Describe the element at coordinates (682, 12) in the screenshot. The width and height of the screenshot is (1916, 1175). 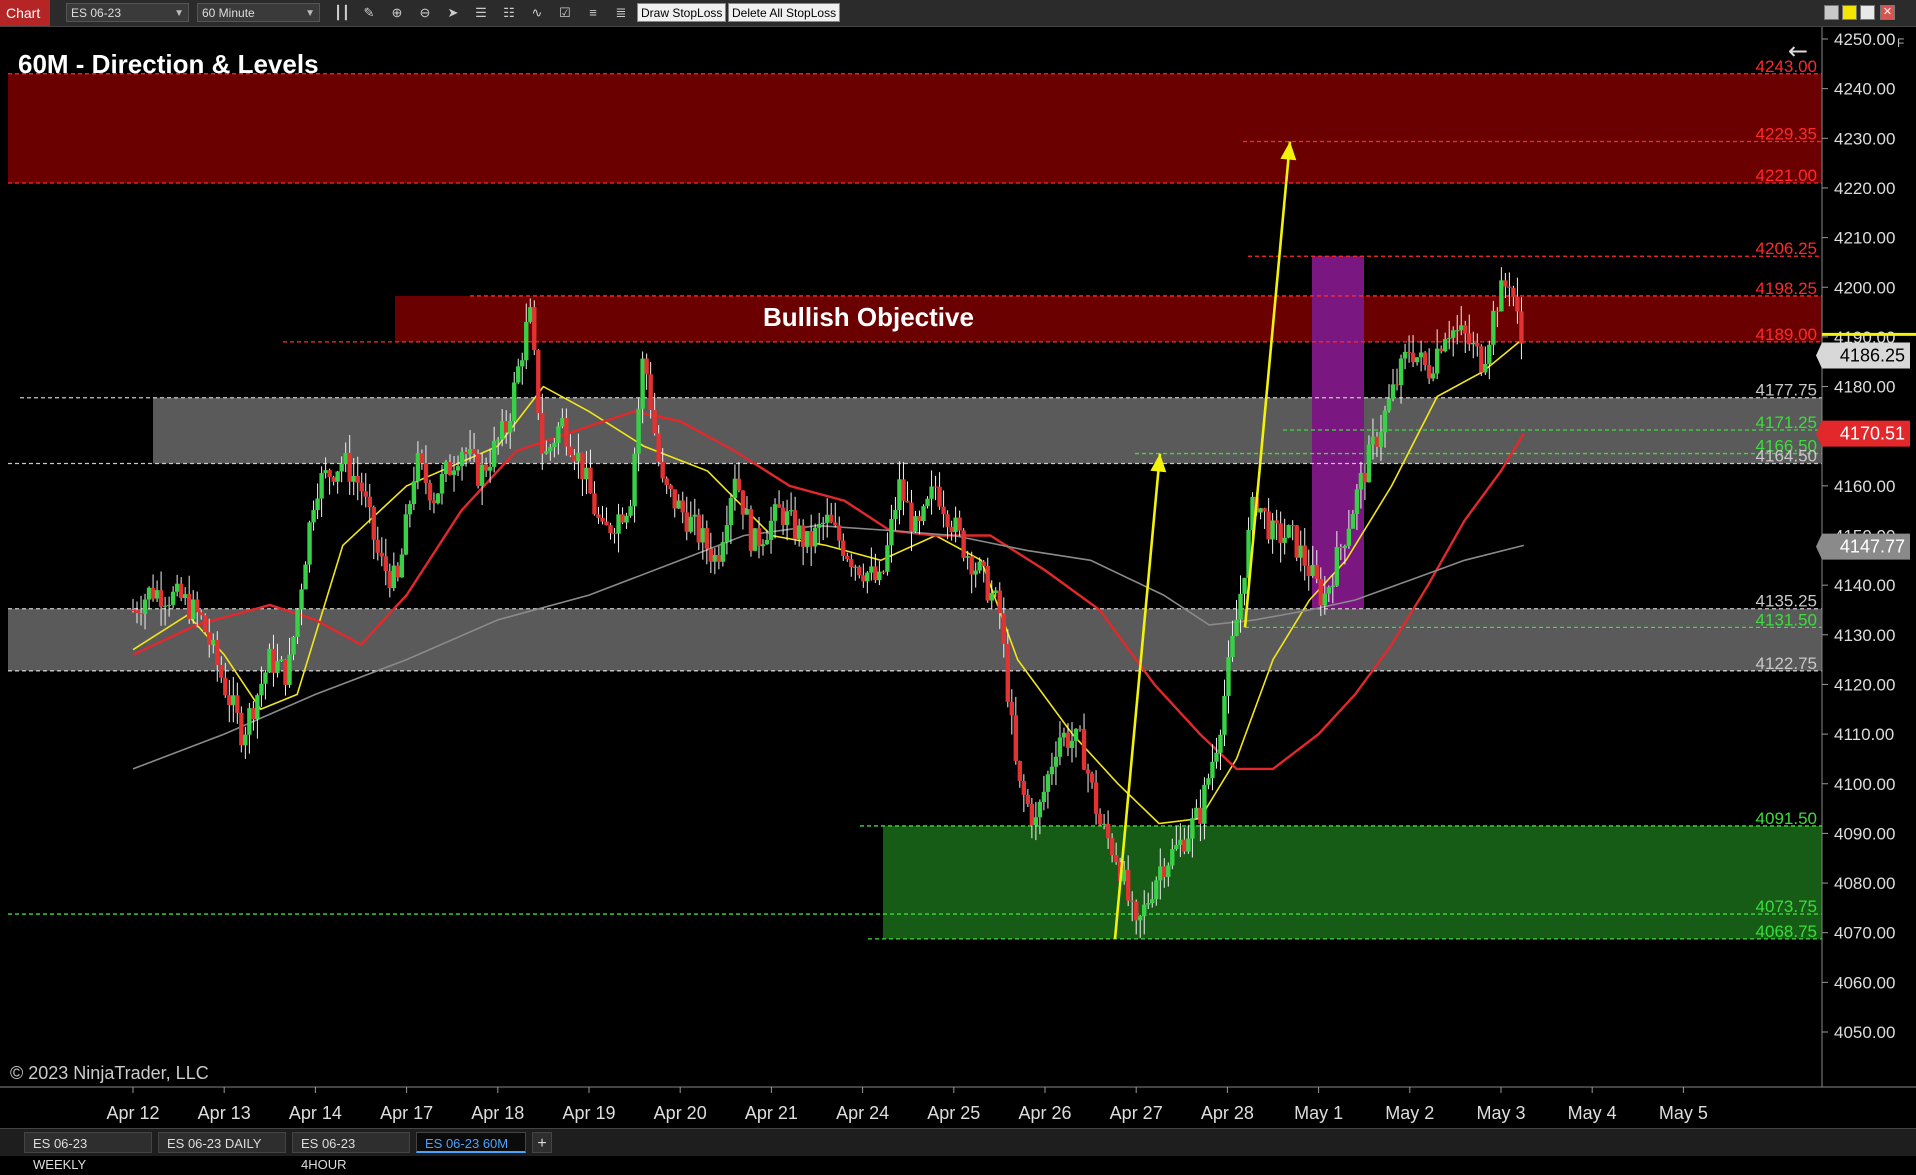
I see `draw-stoploss-button: Draw StopLoss` at that location.